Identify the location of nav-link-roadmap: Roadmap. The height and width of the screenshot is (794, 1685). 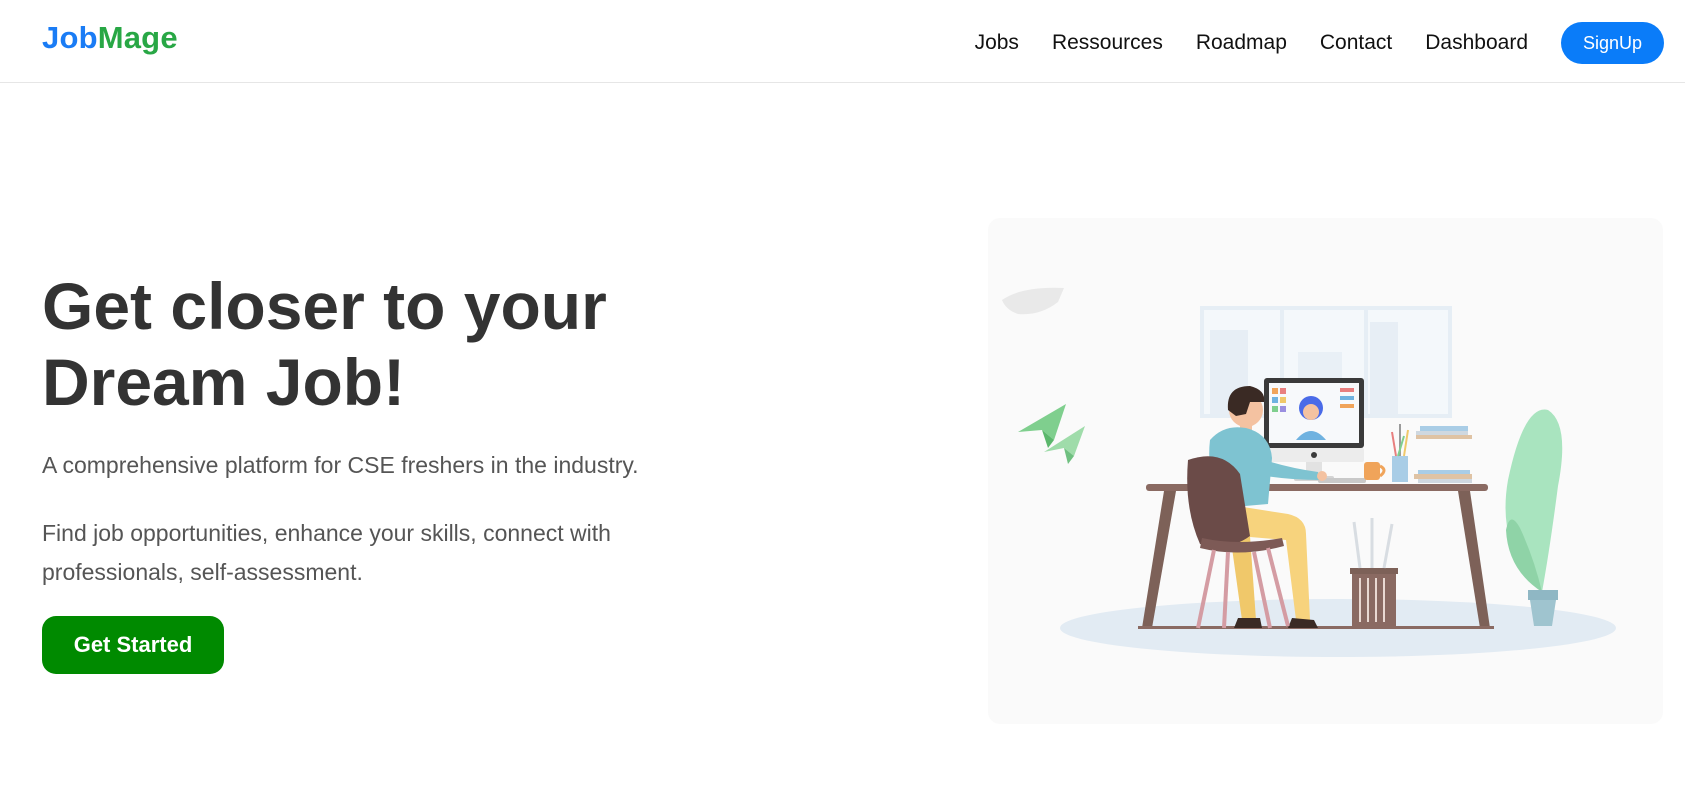
(1241, 43).